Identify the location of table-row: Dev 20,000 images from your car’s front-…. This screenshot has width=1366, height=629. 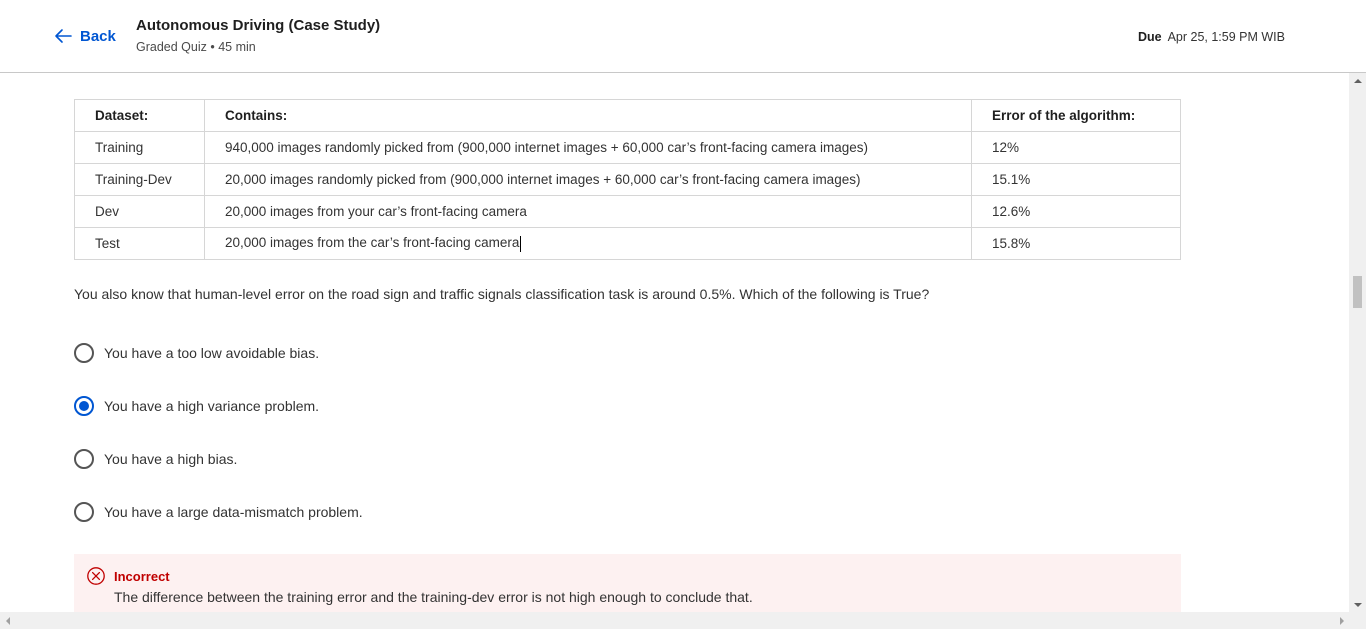
(627, 211).